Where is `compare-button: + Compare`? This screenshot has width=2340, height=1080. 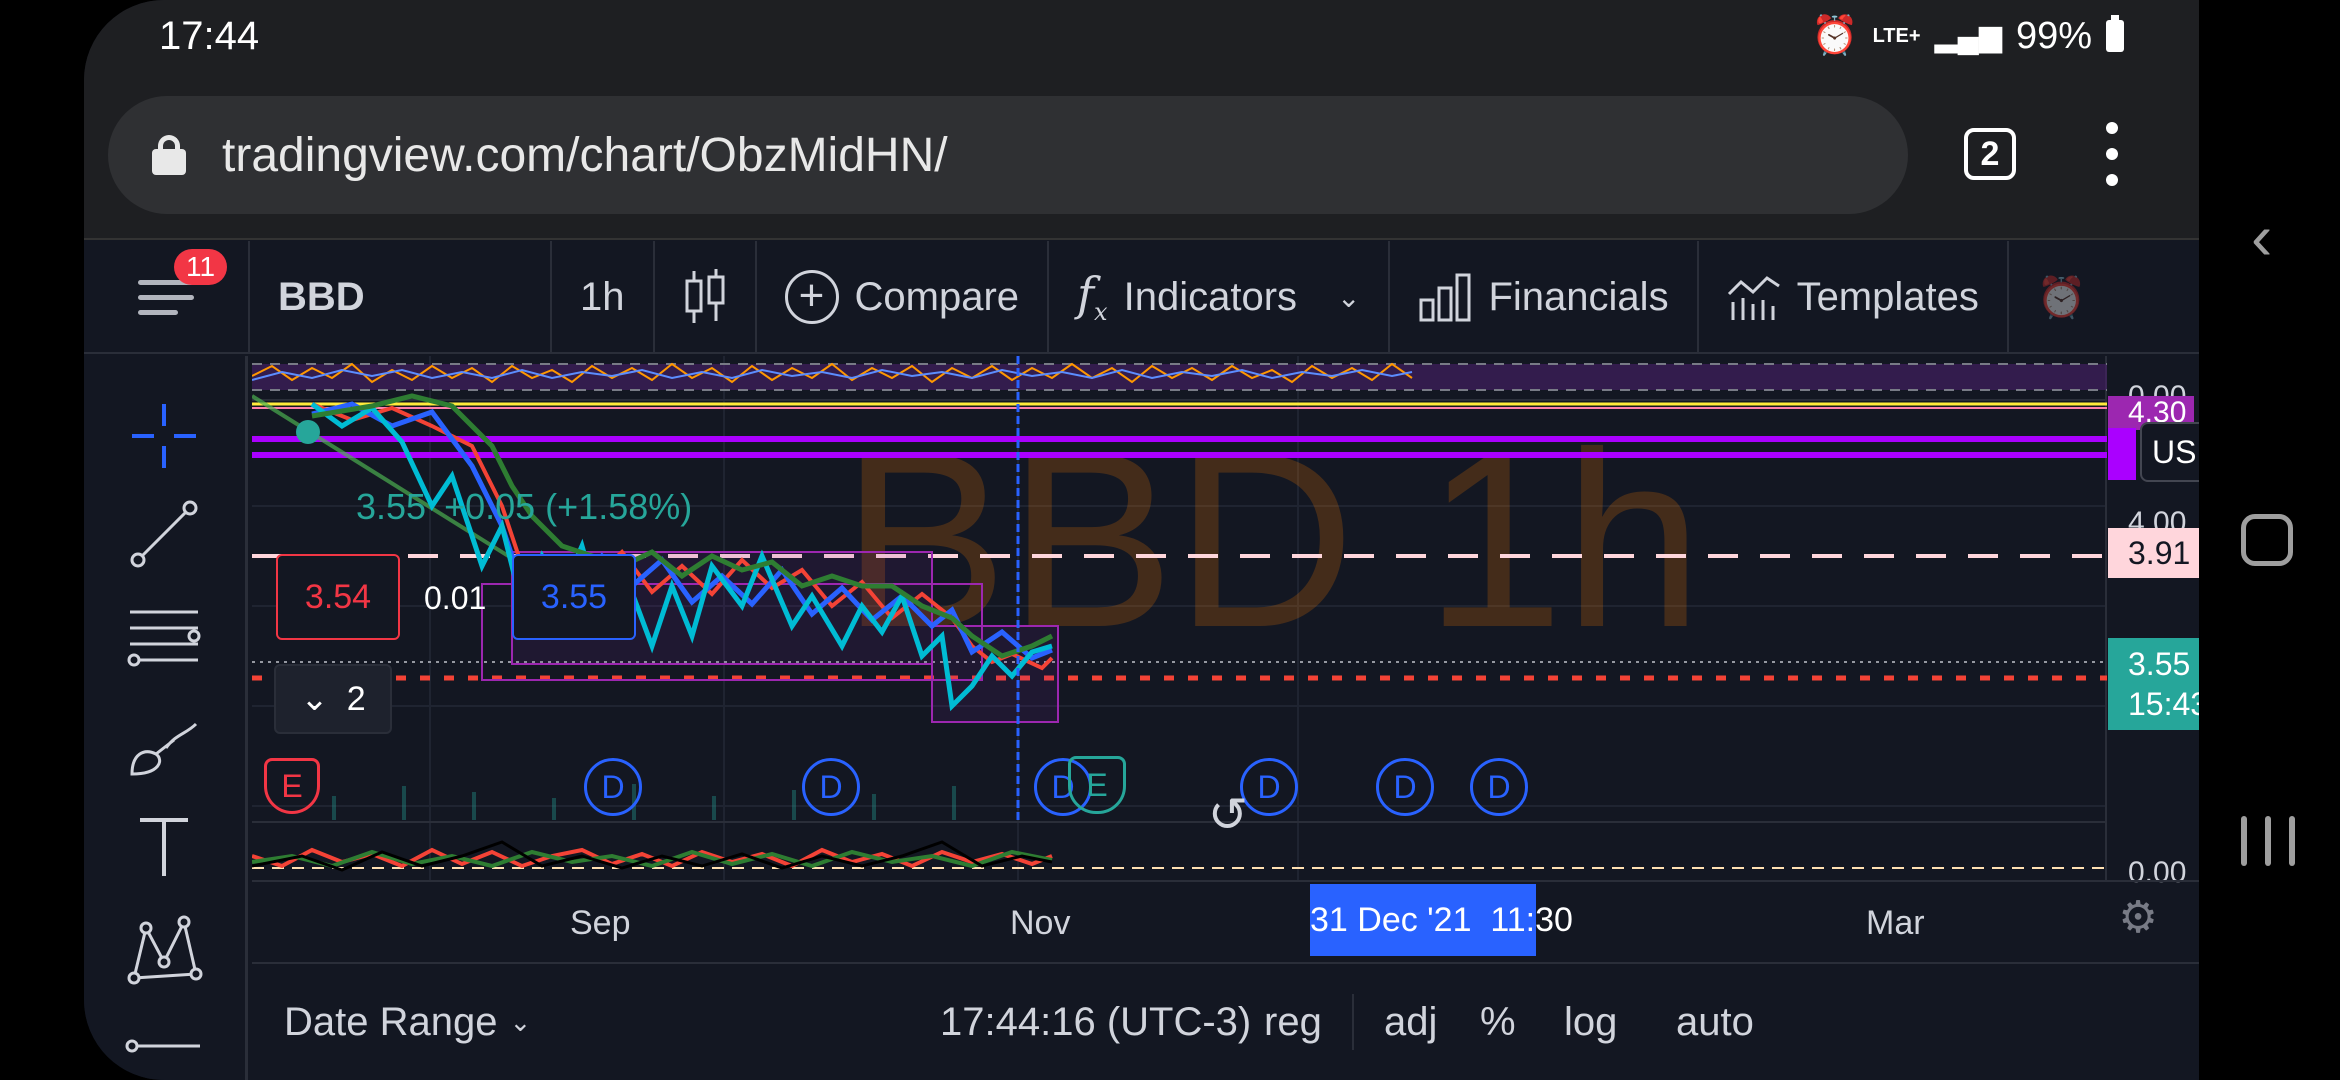 compare-button: + Compare is located at coordinates (902, 297).